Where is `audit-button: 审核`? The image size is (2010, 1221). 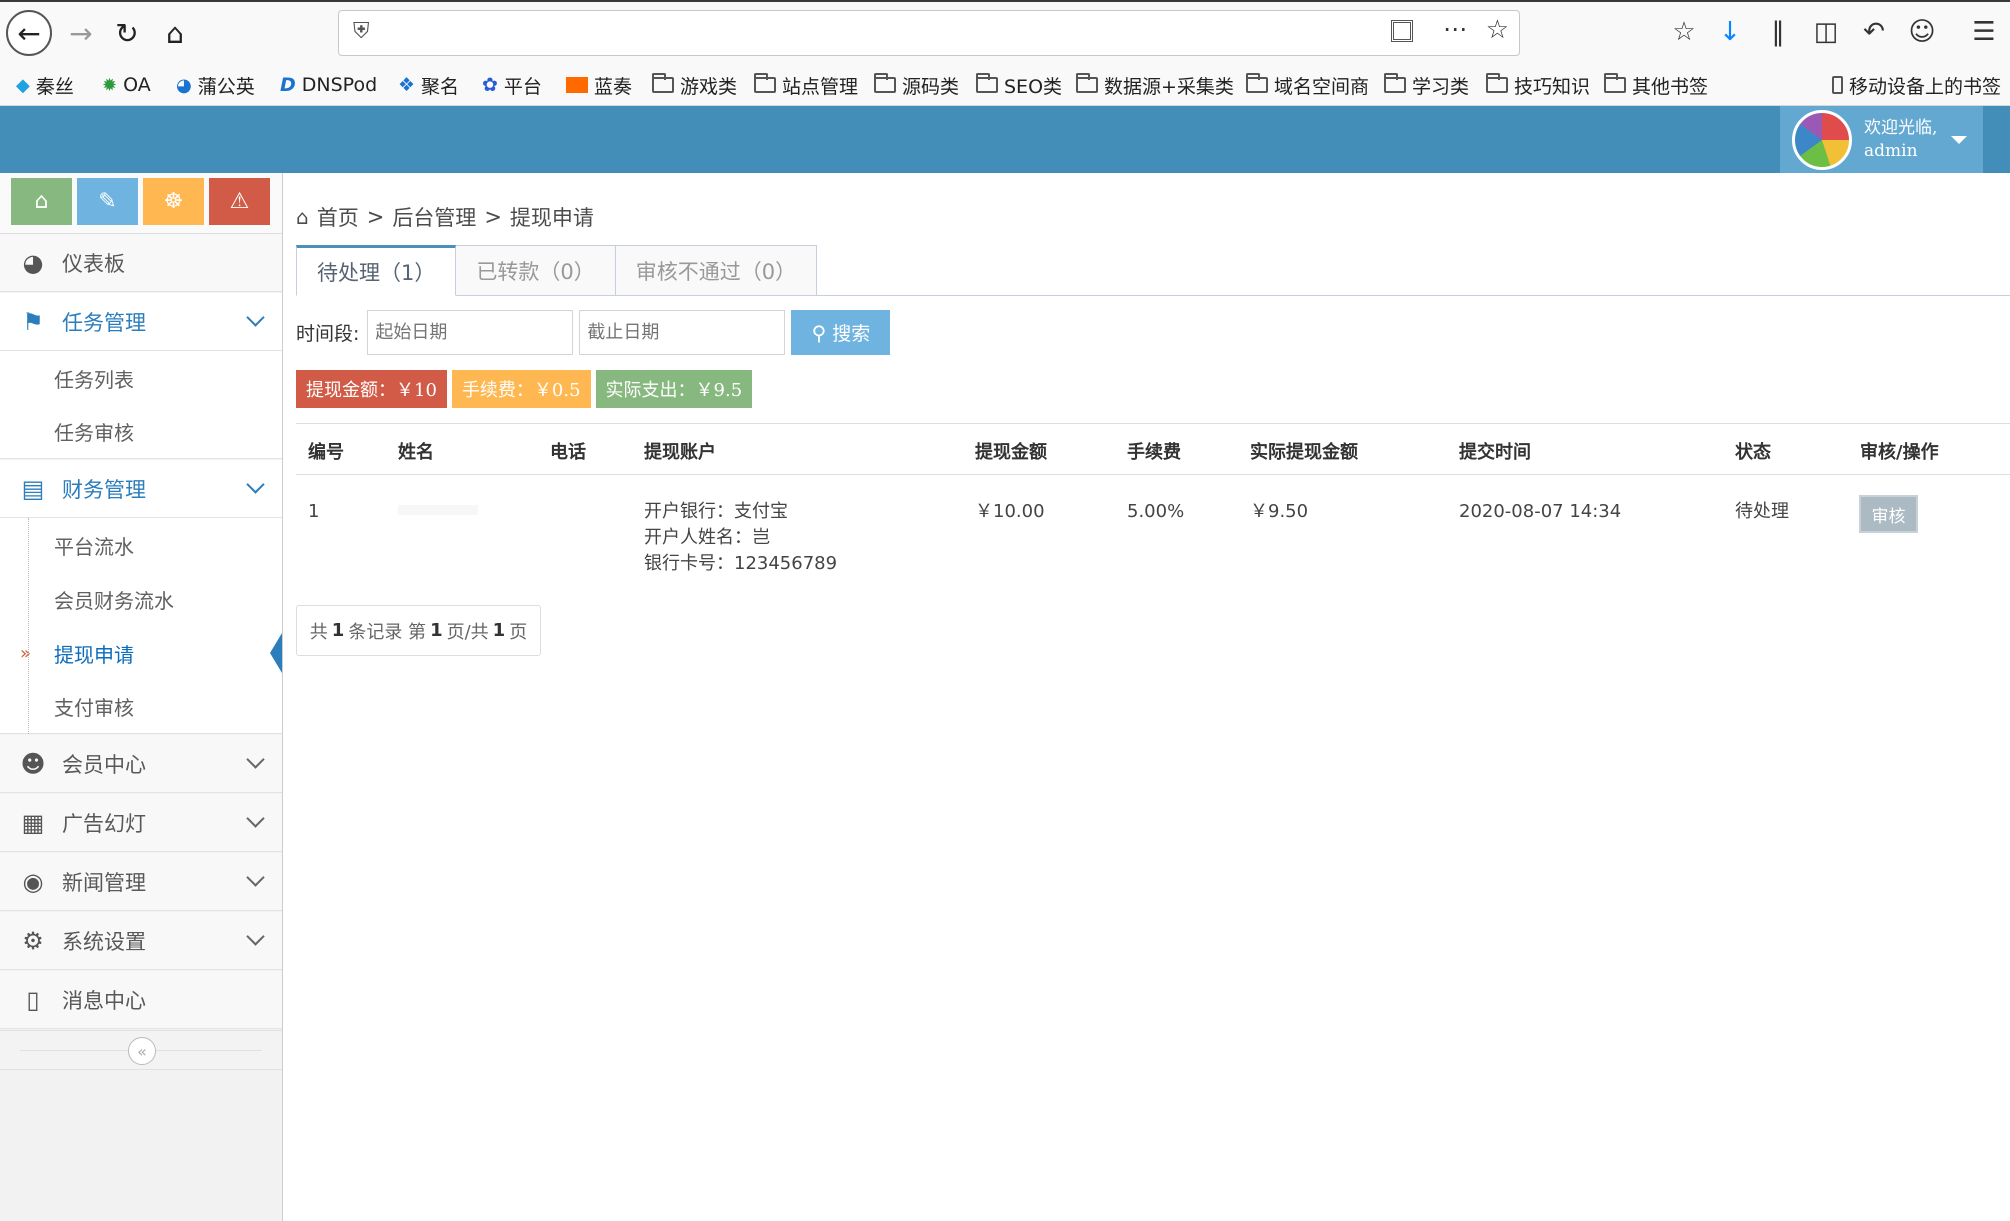
audit-button: 审核 is located at coordinates (1888, 514).